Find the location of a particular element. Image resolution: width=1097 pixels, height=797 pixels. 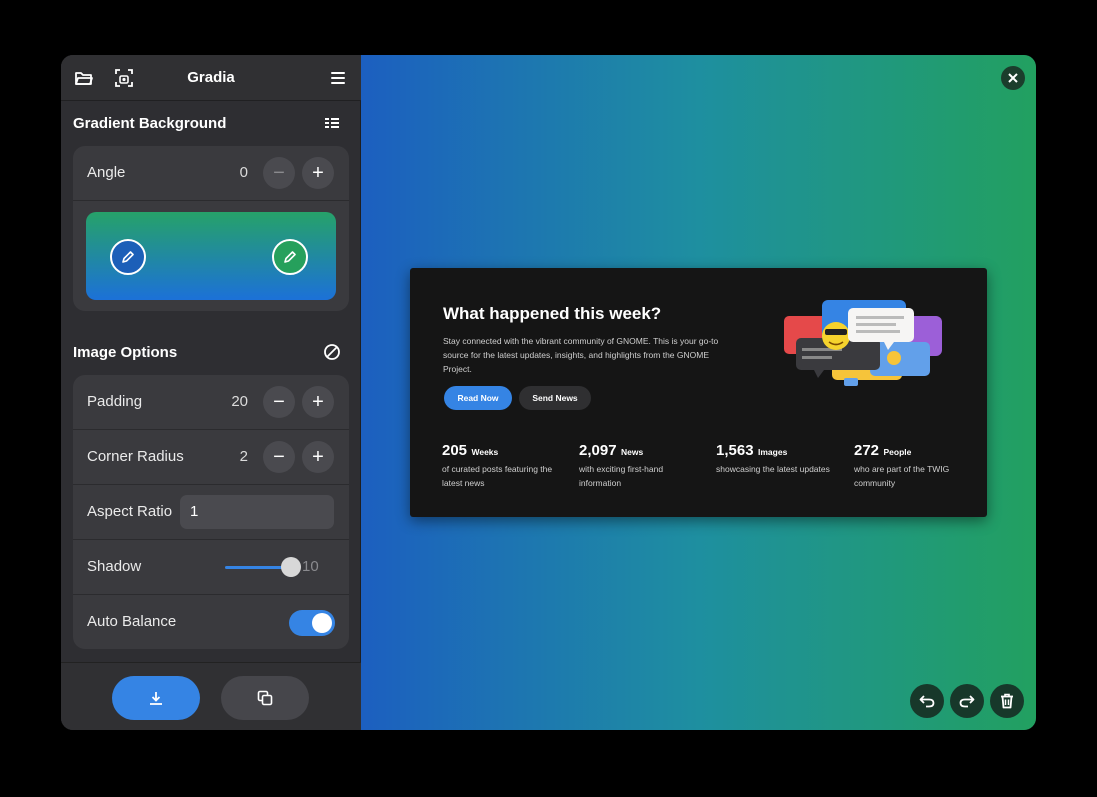

shadow-slider-handle is located at coordinates (291, 567).